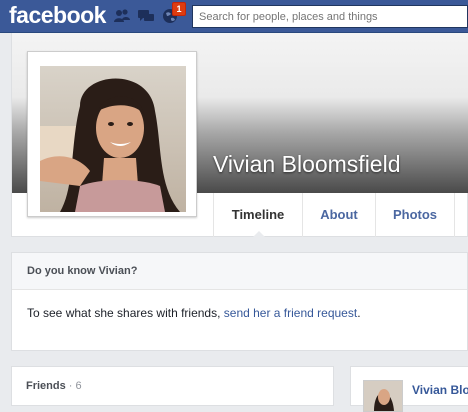 This screenshot has height=412, width=468. I want to click on thumbnail-image, so click(383, 396).